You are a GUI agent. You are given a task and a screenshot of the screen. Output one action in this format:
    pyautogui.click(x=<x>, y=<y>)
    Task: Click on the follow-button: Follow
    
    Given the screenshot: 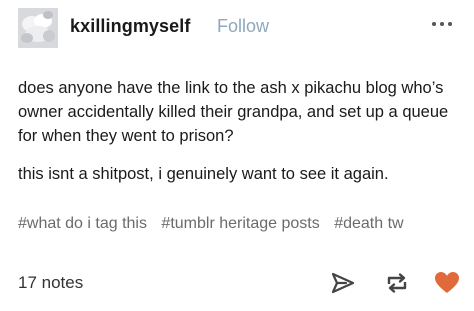 What is the action you would take?
    pyautogui.click(x=243, y=26)
    